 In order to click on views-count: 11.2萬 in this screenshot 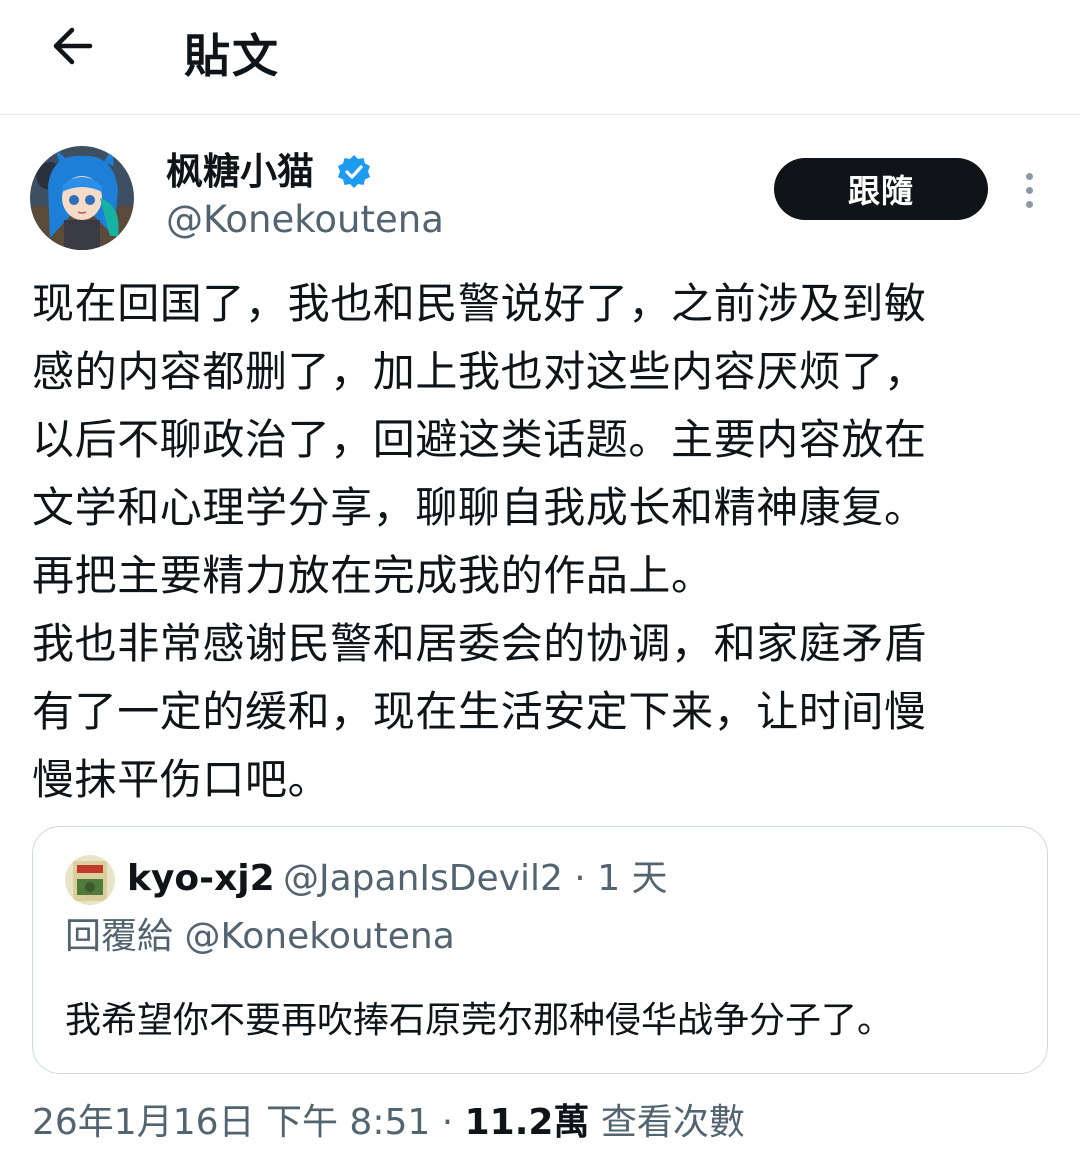, I will do `click(527, 1122)`.